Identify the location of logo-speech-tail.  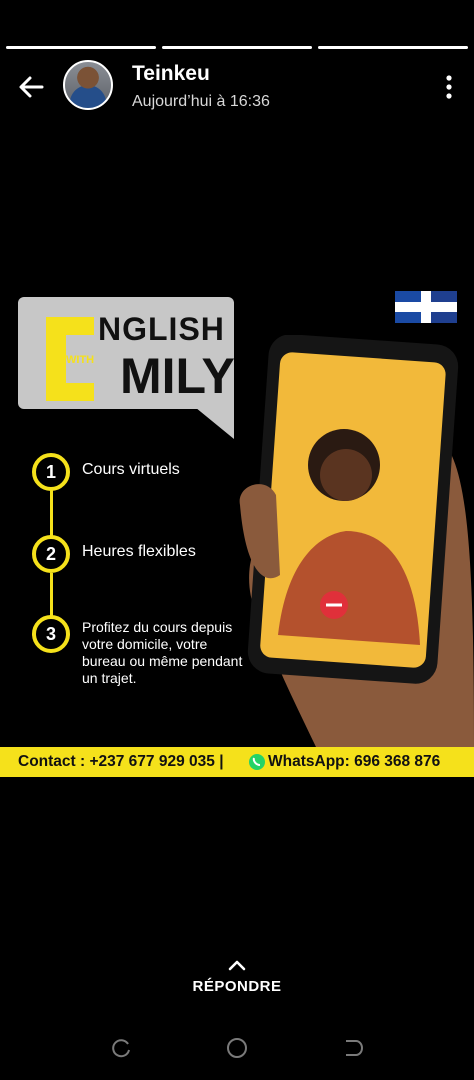
(212, 421).